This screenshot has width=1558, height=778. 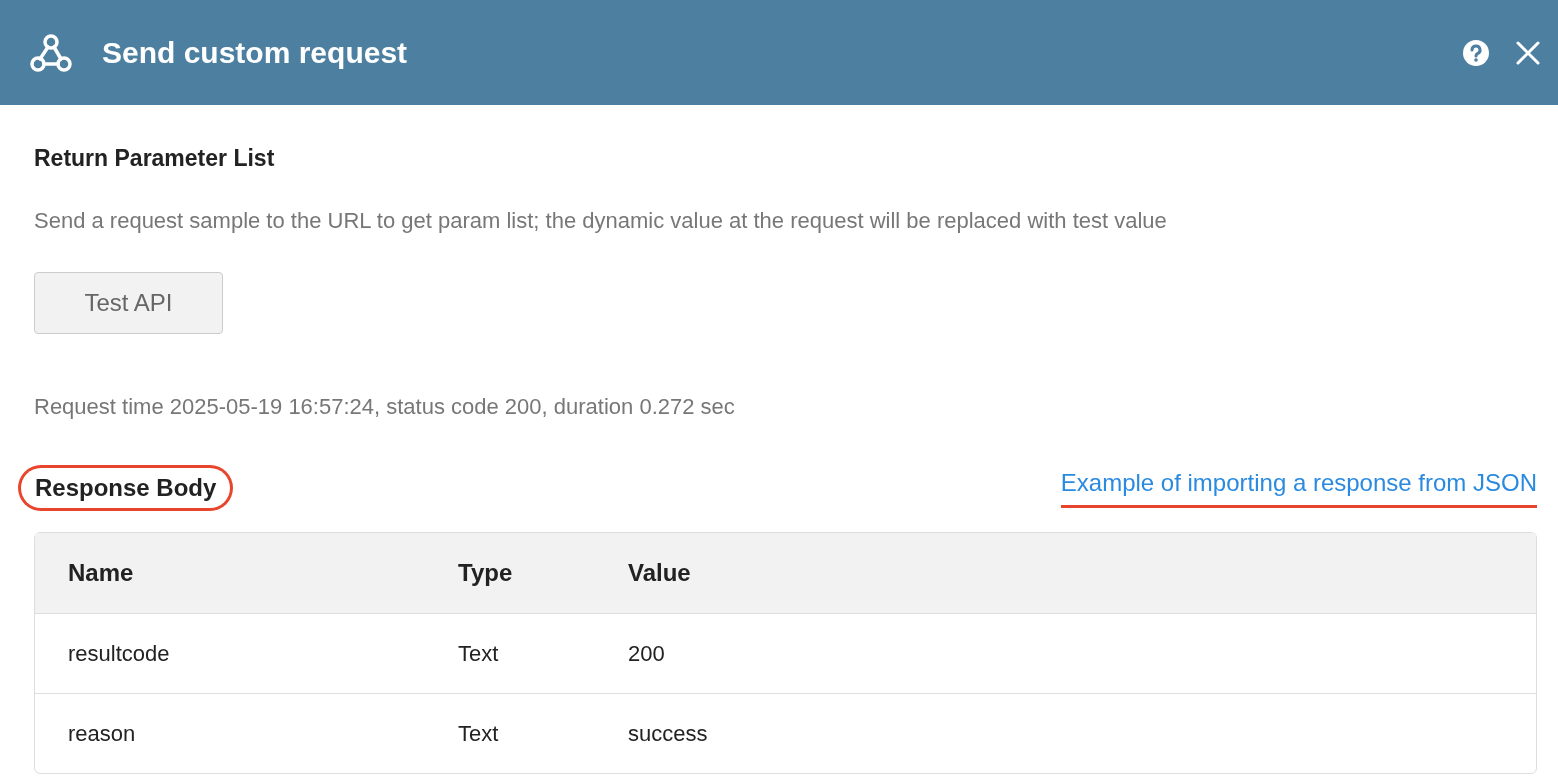 I want to click on section-title: Return Parameter List, so click(x=155, y=158).